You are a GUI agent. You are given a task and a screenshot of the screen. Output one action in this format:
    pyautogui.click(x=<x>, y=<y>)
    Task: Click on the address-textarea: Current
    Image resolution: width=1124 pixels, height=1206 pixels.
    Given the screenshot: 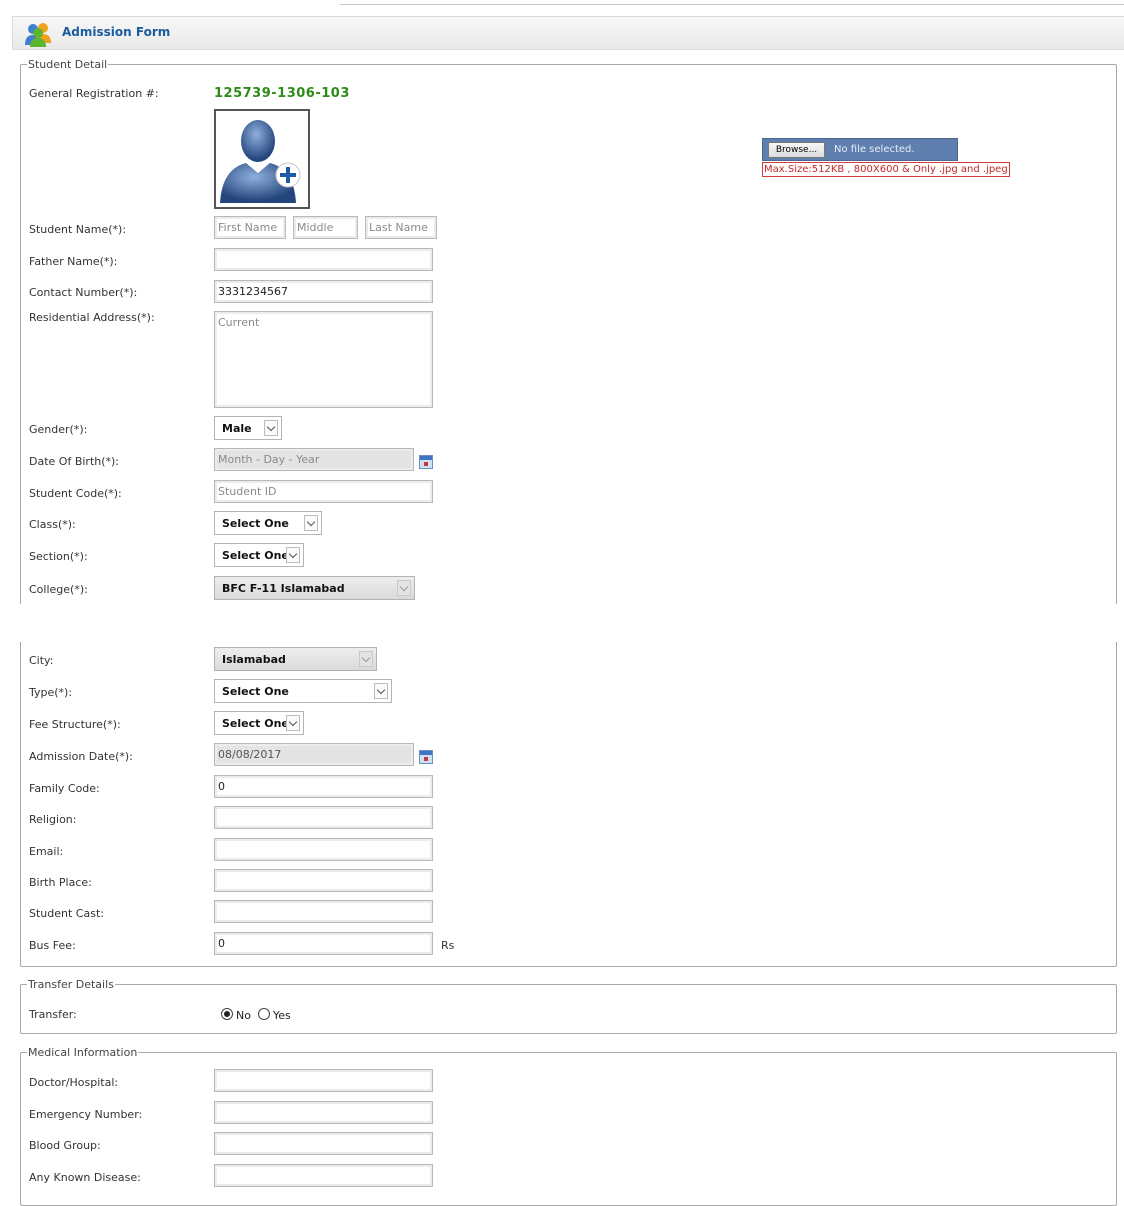 What is the action you would take?
    pyautogui.click(x=323, y=359)
    